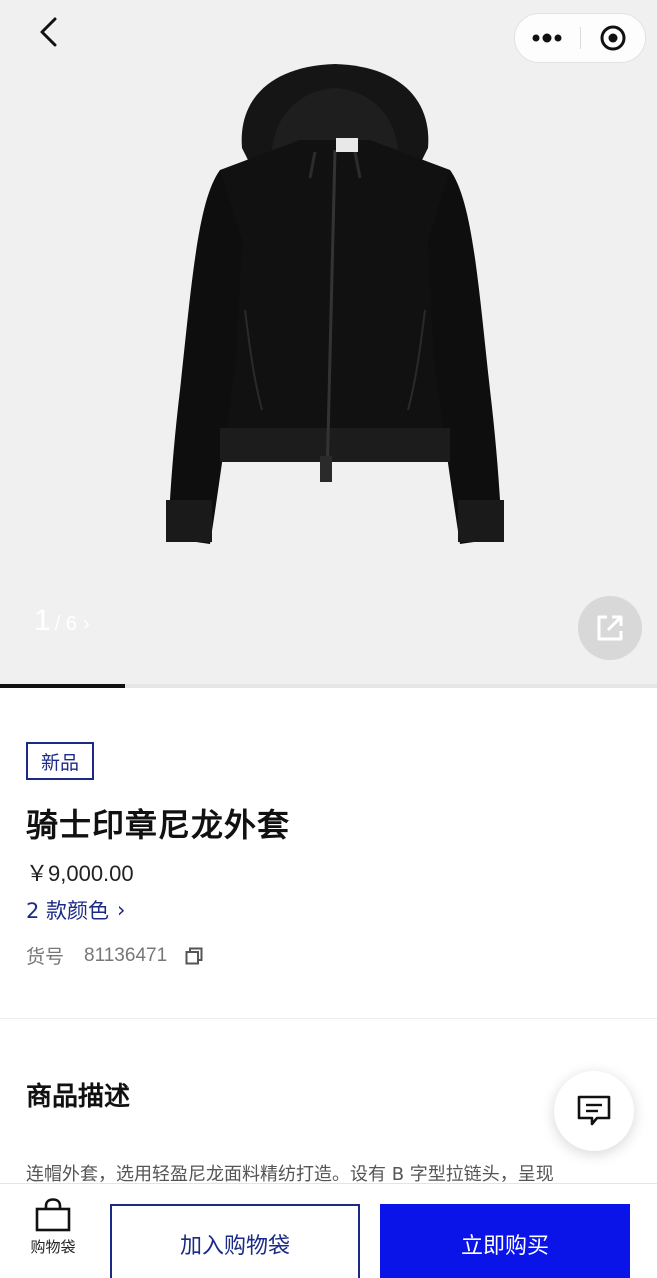 This screenshot has width=657, height=1278. Describe the element at coordinates (505, 1241) in the screenshot. I see `buy-now-button: 立即购买` at that location.